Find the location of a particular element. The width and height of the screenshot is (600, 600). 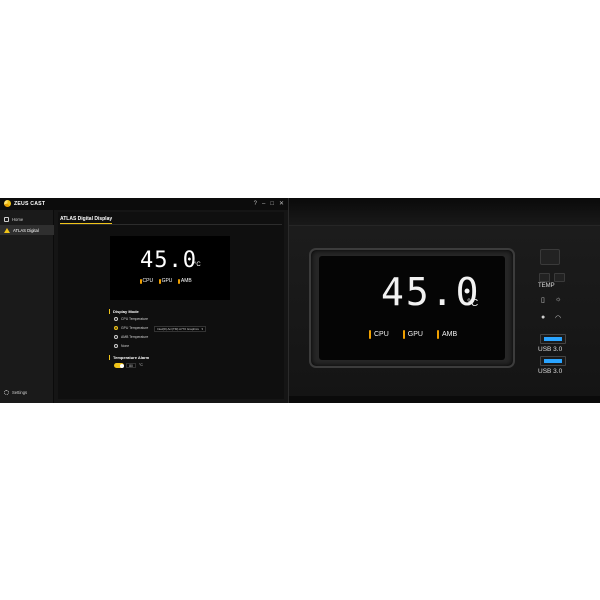

preview-labels: CPU GPU AMB is located at coordinates (166, 281).